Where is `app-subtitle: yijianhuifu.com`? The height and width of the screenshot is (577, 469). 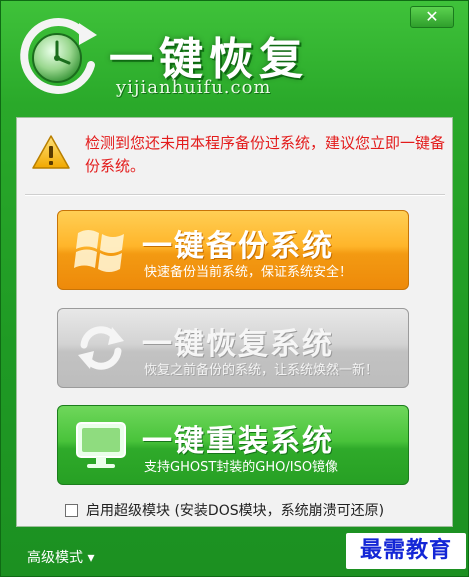 app-subtitle: yijianhuifu.com is located at coordinates (194, 87).